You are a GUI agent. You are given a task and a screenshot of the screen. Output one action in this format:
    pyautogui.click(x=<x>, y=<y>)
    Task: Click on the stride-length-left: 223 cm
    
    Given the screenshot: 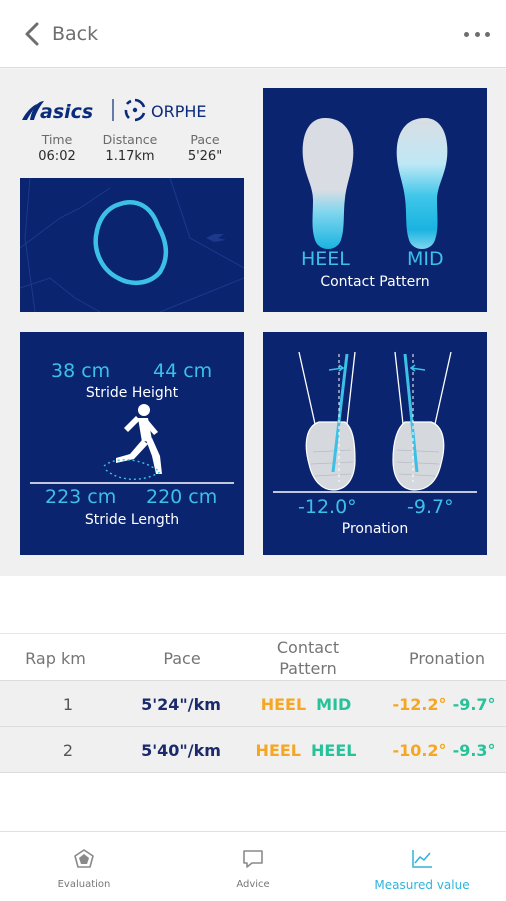 What is the action you would take?
    pyautogui.click(x=81, y=497)
    